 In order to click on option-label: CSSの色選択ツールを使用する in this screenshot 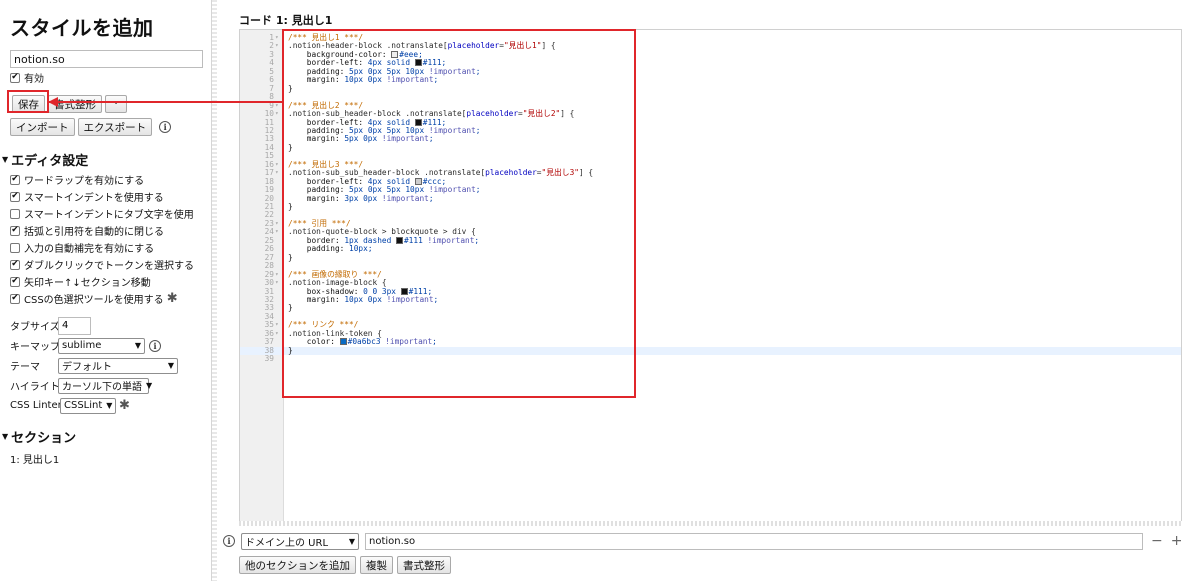, I will do `click(94, 300)`.